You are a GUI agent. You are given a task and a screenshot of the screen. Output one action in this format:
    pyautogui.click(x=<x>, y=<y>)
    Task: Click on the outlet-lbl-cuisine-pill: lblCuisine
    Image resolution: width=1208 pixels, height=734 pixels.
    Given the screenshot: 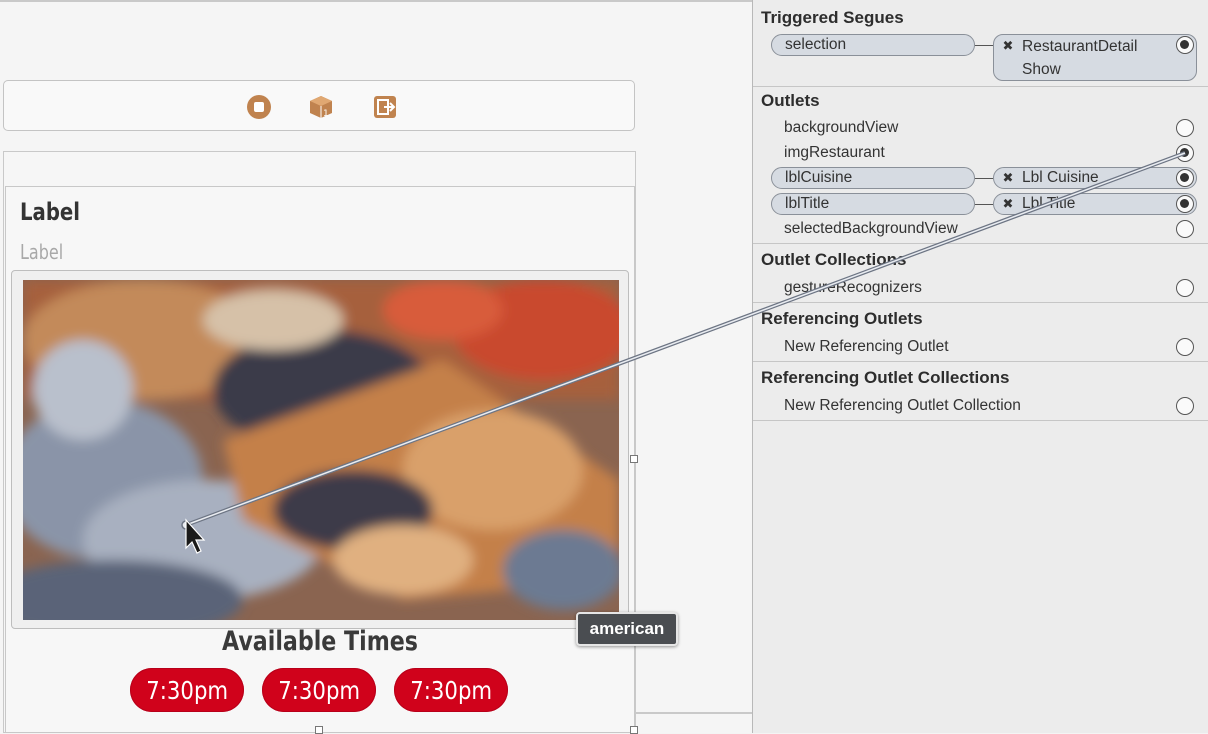 What is the action you would take?
    pyautogui.click(x=873, y=178)
    